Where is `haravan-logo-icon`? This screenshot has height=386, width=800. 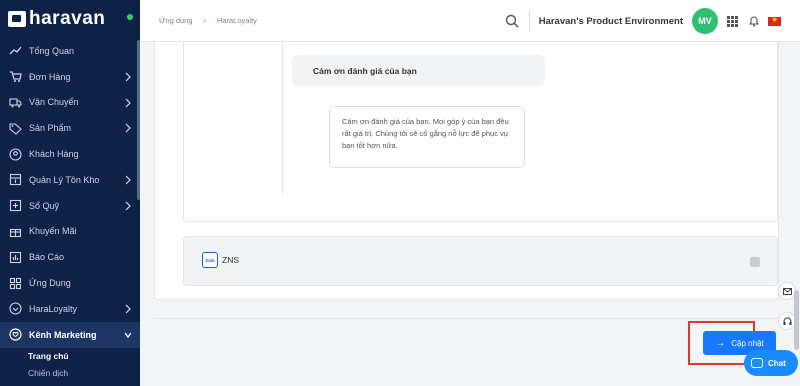 haravan-logo-icon is located at coordinates (17, 19).